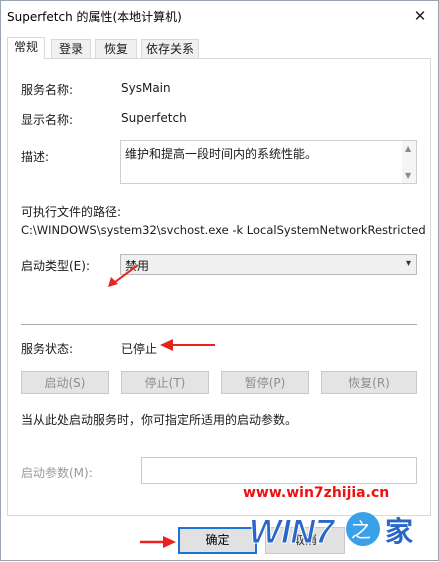 The width and height of the screenshot is (439, 562). What do you see at coordinates (158, 542) in the screenshot?
I see `annotation-arrow-ok` at bounding box center [158, 542].